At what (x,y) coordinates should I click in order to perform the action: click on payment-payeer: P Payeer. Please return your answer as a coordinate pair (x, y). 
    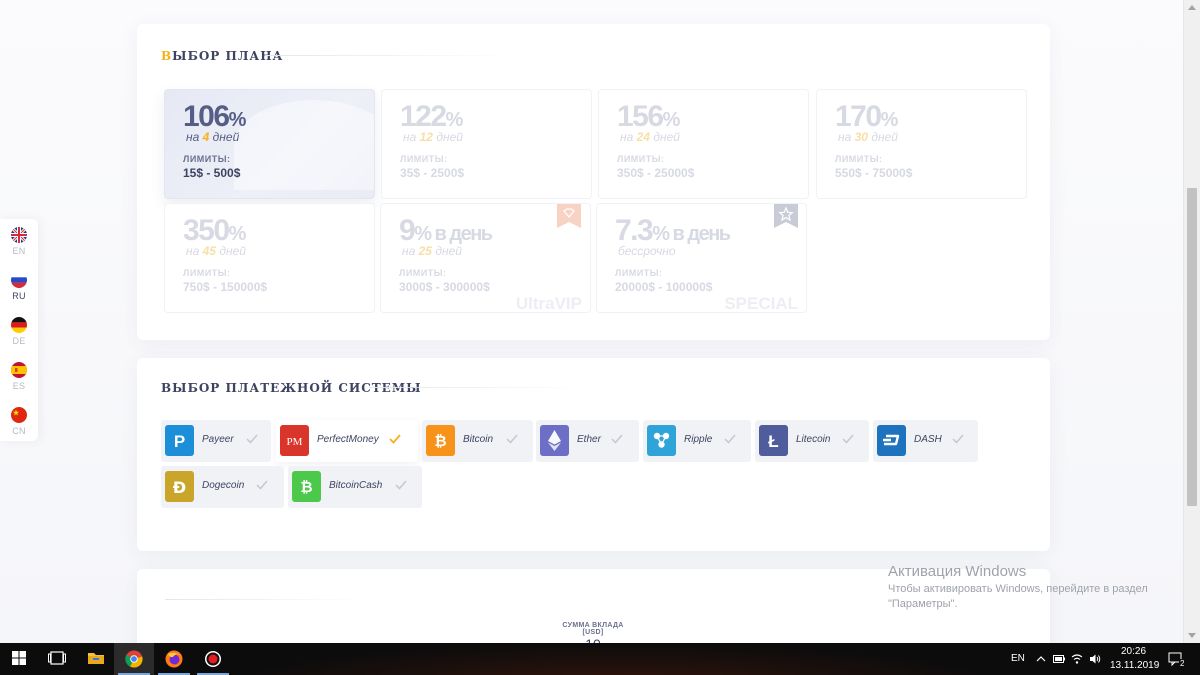
    Looking at the image, I should click on (216, 441).